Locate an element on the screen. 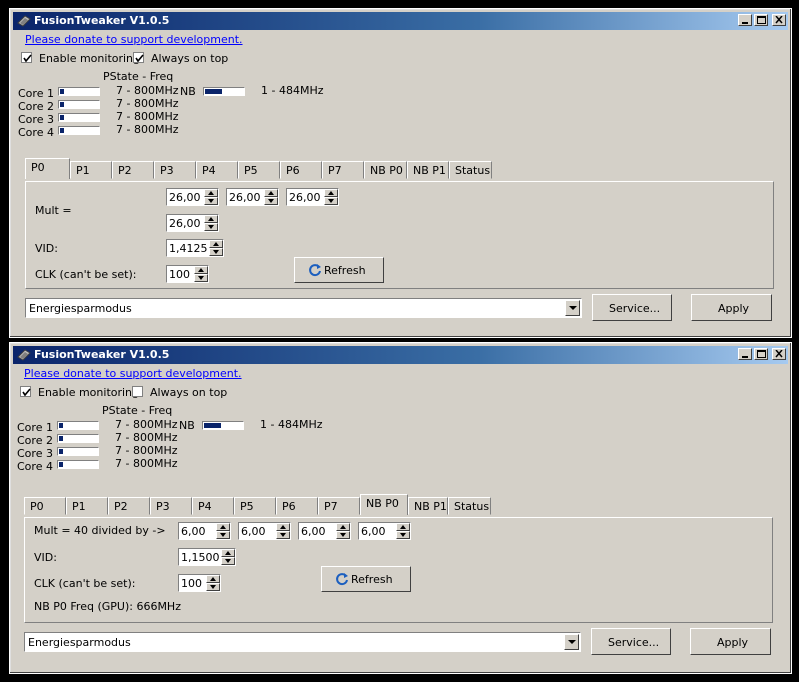 The width and height of the screenshot is (799, 682). checkmark-icon is located at coordinates (27, 58).